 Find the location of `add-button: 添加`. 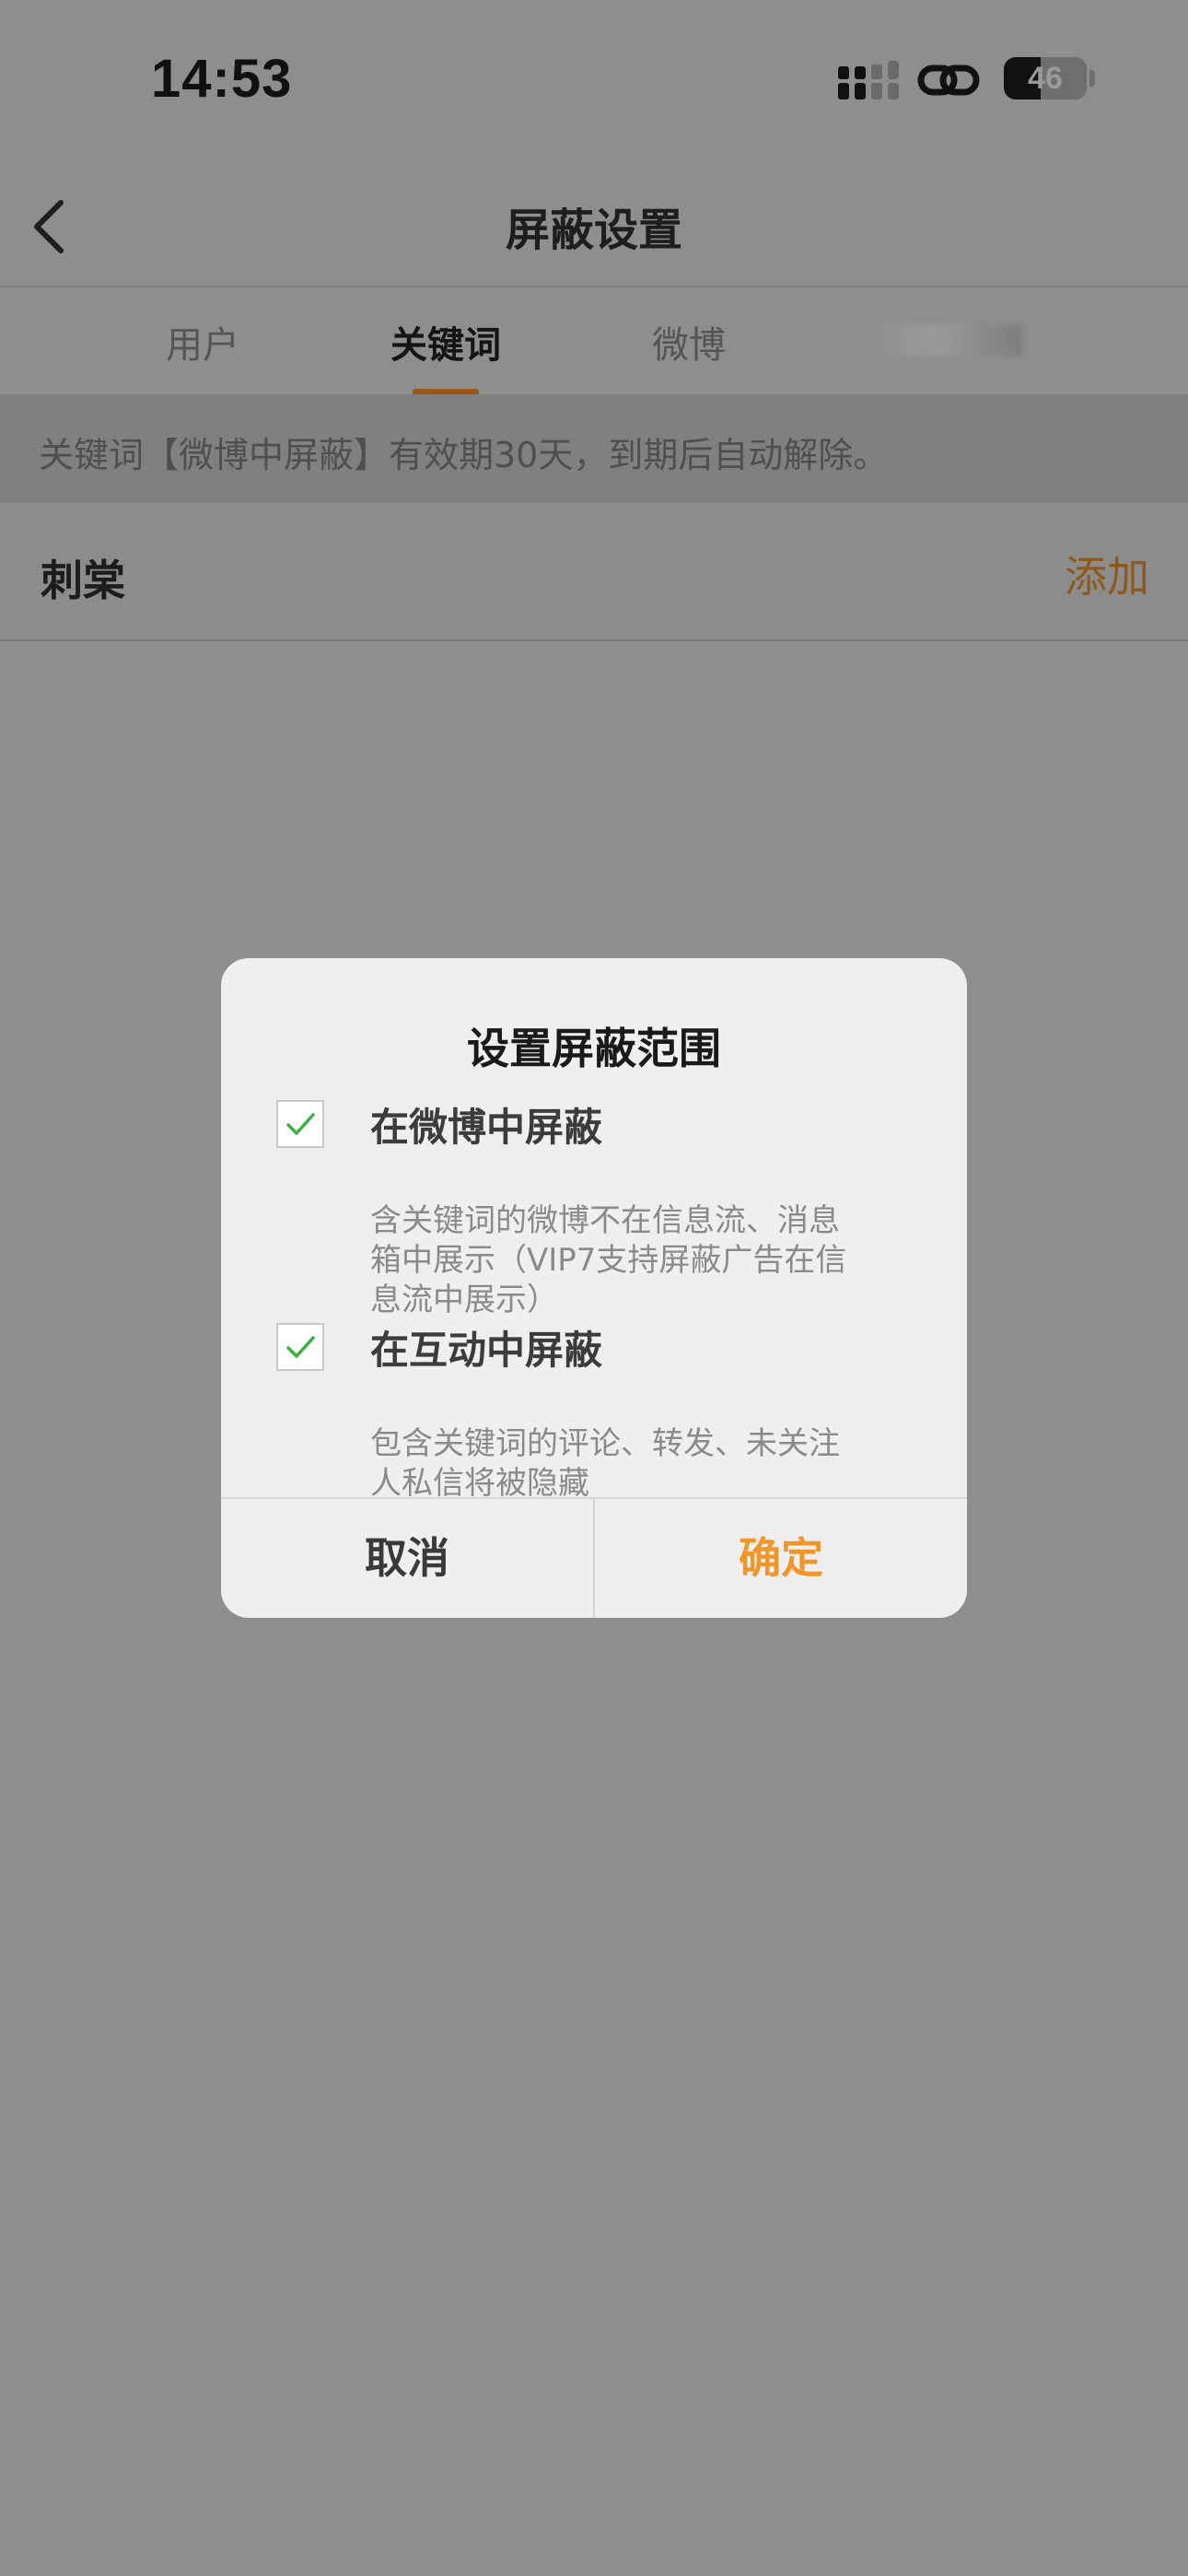

add-button: 添加 is located at coordinates (1107, 574).